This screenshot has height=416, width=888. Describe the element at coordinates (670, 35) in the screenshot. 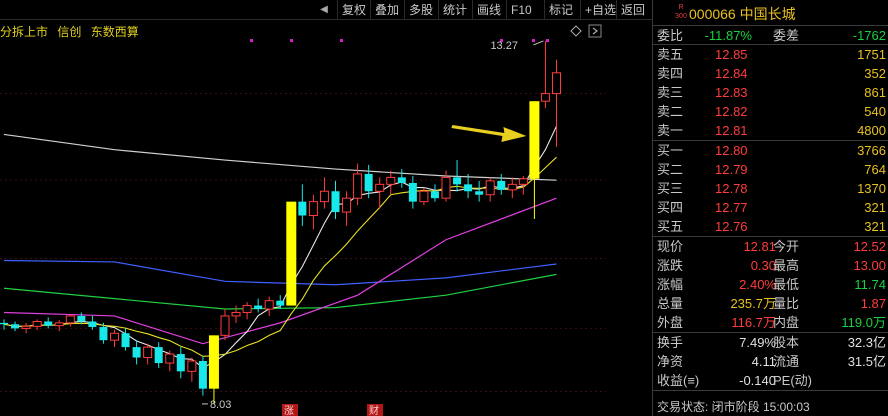

I see `webi-label: 委比` at that location.